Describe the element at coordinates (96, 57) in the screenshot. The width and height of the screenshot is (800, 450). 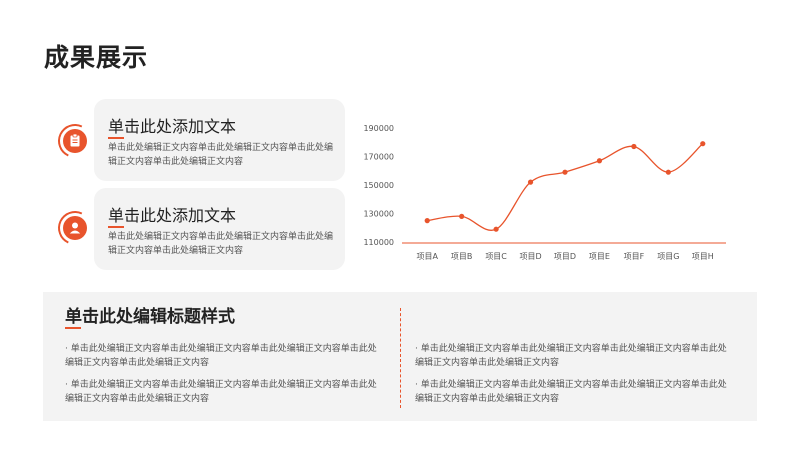
I see `page-title: 成果展示` at that location.